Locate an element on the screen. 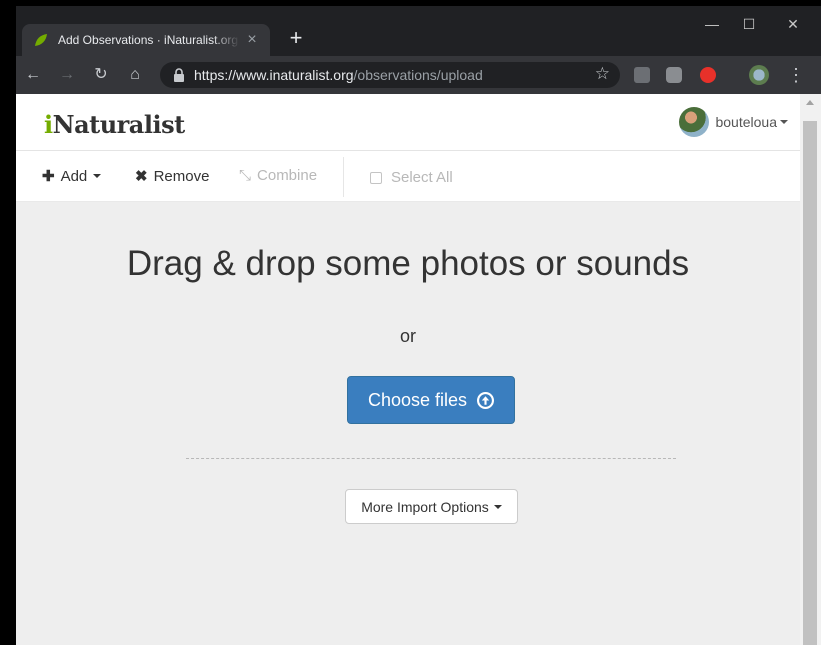  page-scrollbar is located at coordinates (810, 369).